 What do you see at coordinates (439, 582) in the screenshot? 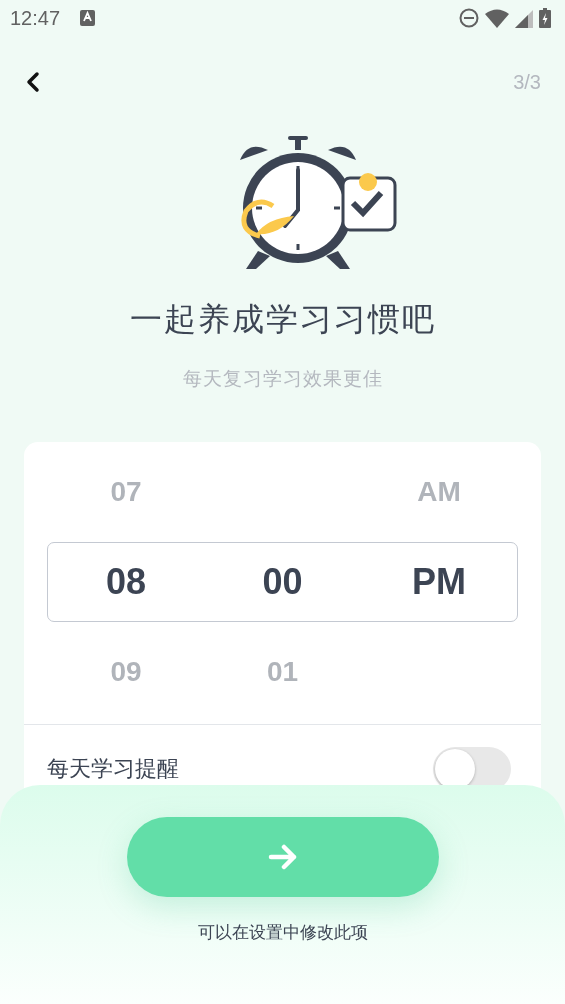
I see `picker-value: PM` at bounding box center [439, 582].